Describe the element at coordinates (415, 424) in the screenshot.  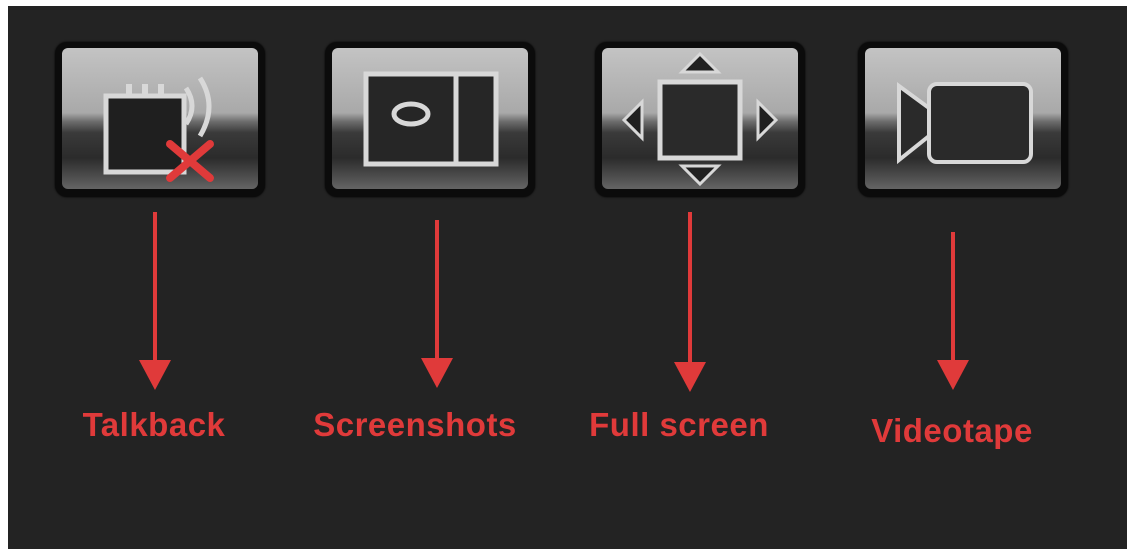
I see `screenshots-label: Screenshots` at that location.